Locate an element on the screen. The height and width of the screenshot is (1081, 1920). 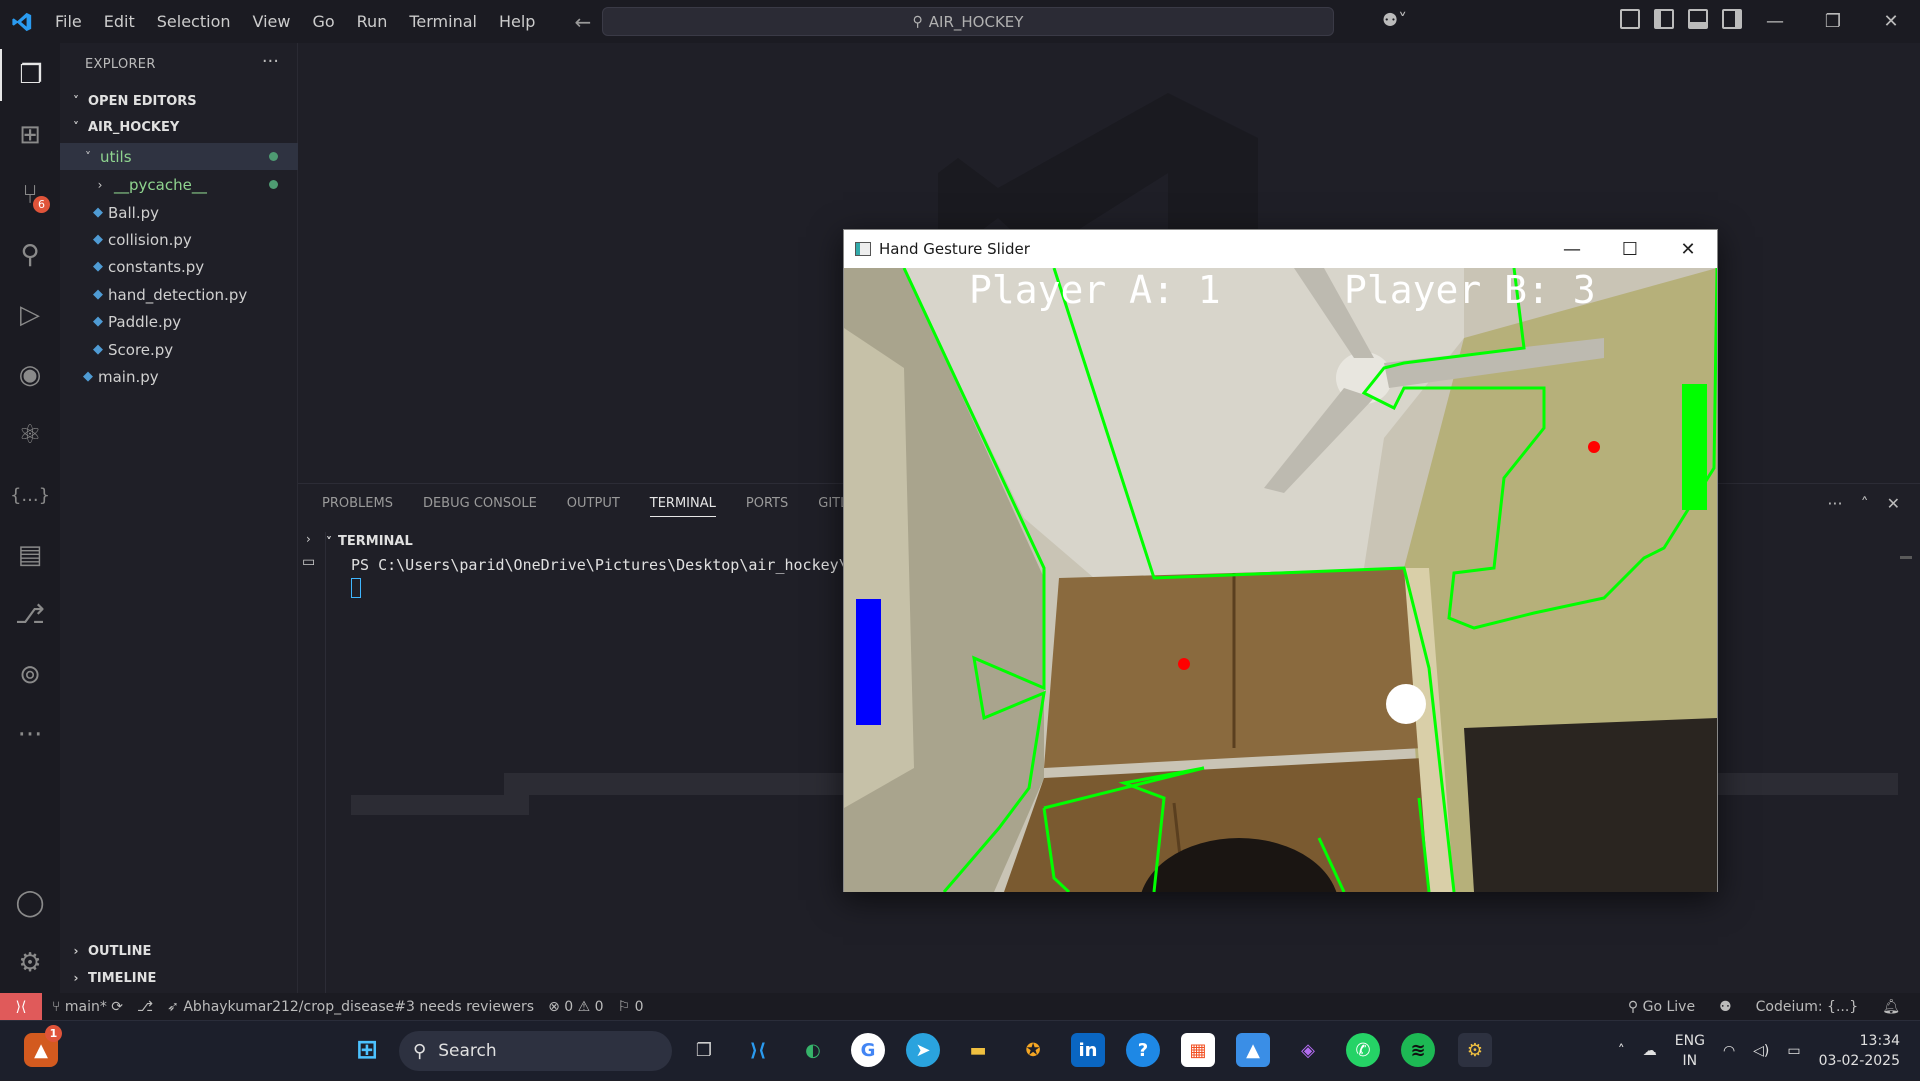
go-live-button: ⚲ Go Live is located at coordinates (1661, 1007).